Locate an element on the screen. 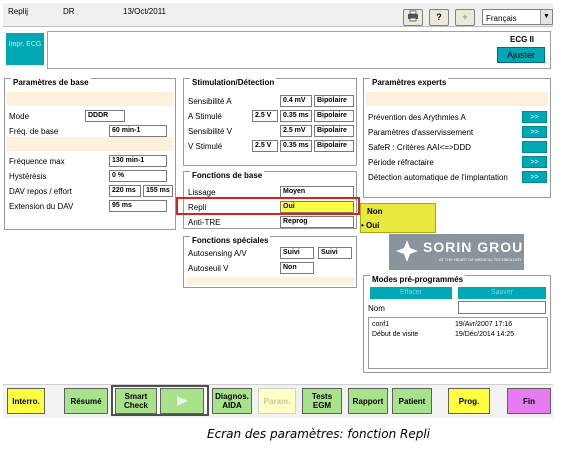 Image resolution: width=561 pixels, height=461 pixels. expert-refractory-button: >> is located at coordinates (534, 162).